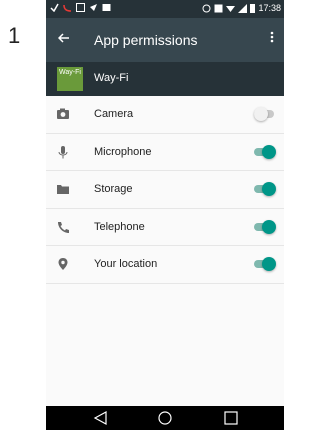 The width and height of the screenshot is (320, 430). What do you see at coordinates (63, 152) in the screenshot?
I see `microphone-icon` at bounding box center [63, 152].